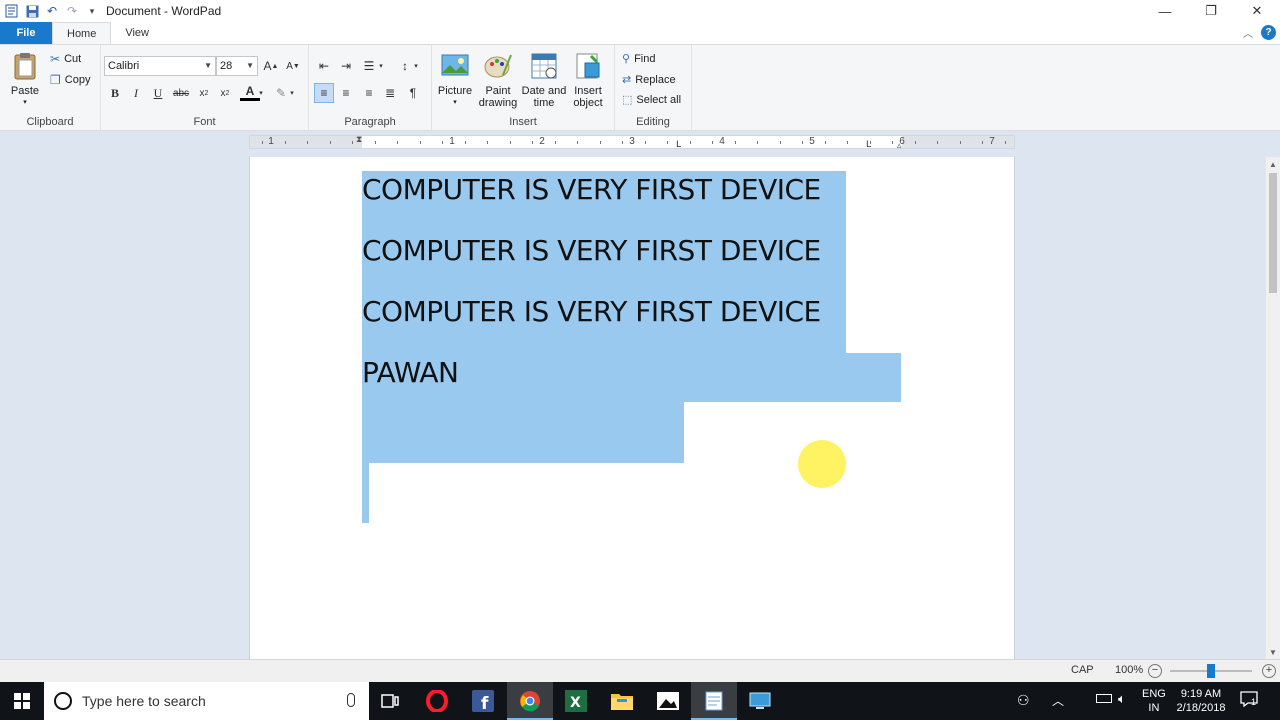 This screenshot has width=1280, height=720. Describe the element at coordinates (1201, 708) in the screenshot. I see `clock-date: 2/18/2018` at that location.